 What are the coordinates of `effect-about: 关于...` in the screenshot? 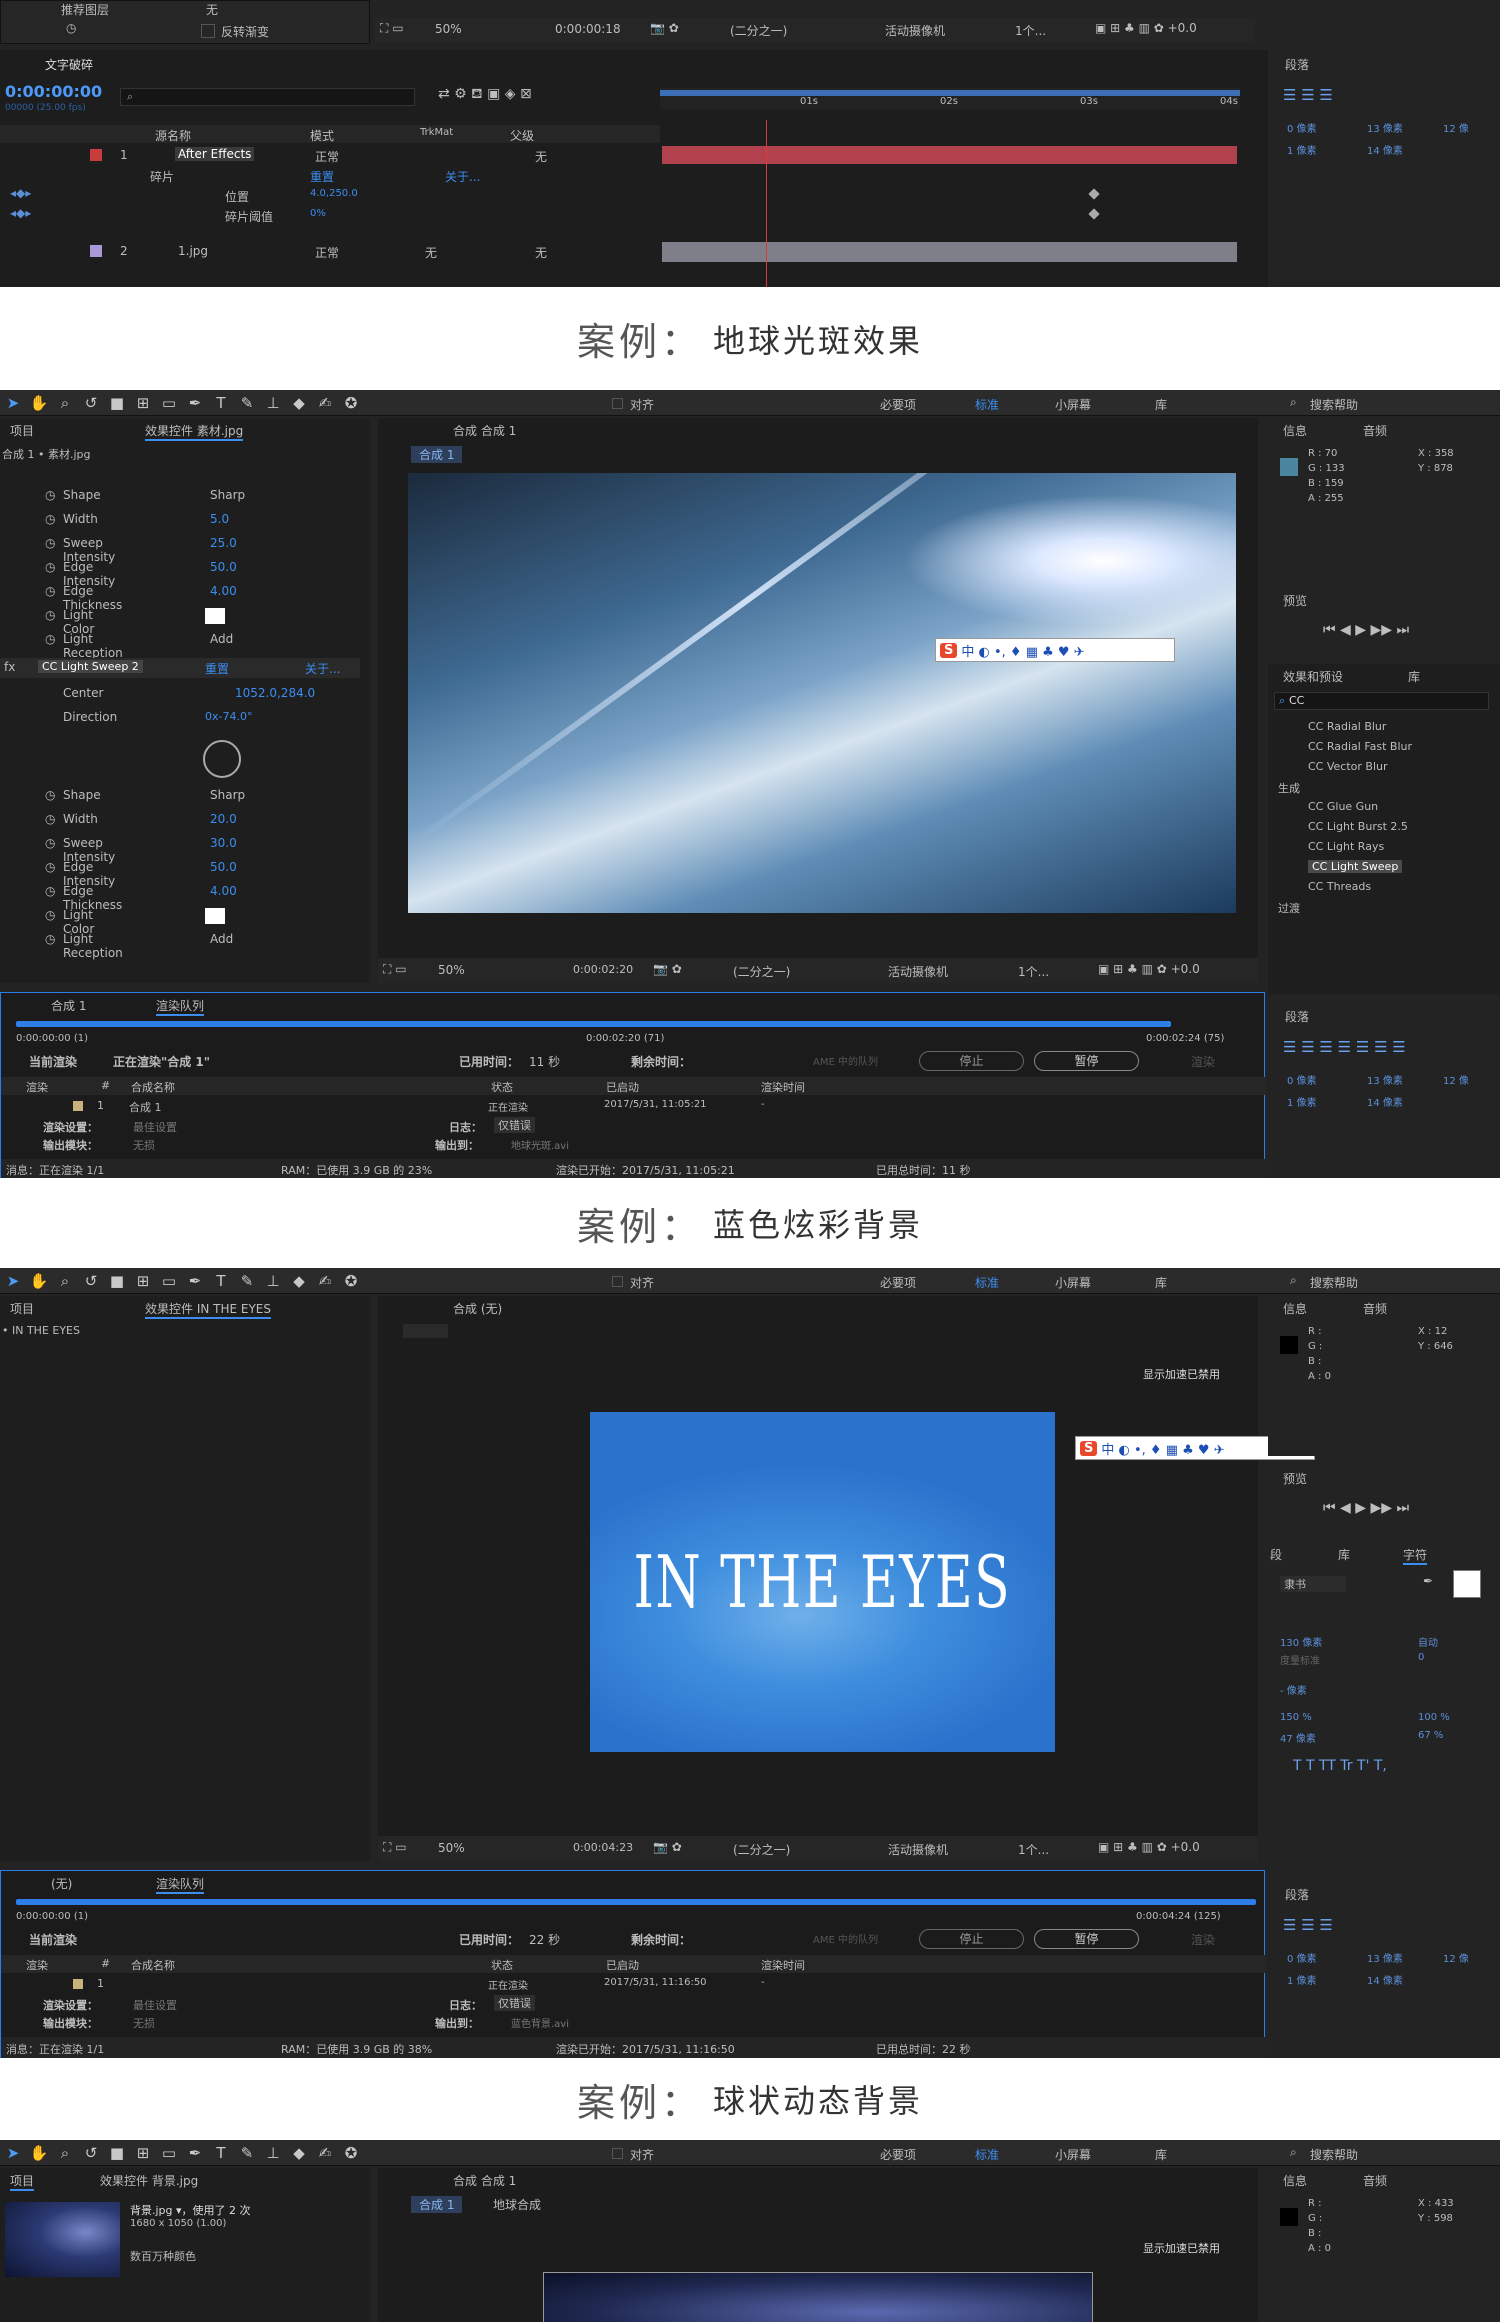 It's located at (322, 668).